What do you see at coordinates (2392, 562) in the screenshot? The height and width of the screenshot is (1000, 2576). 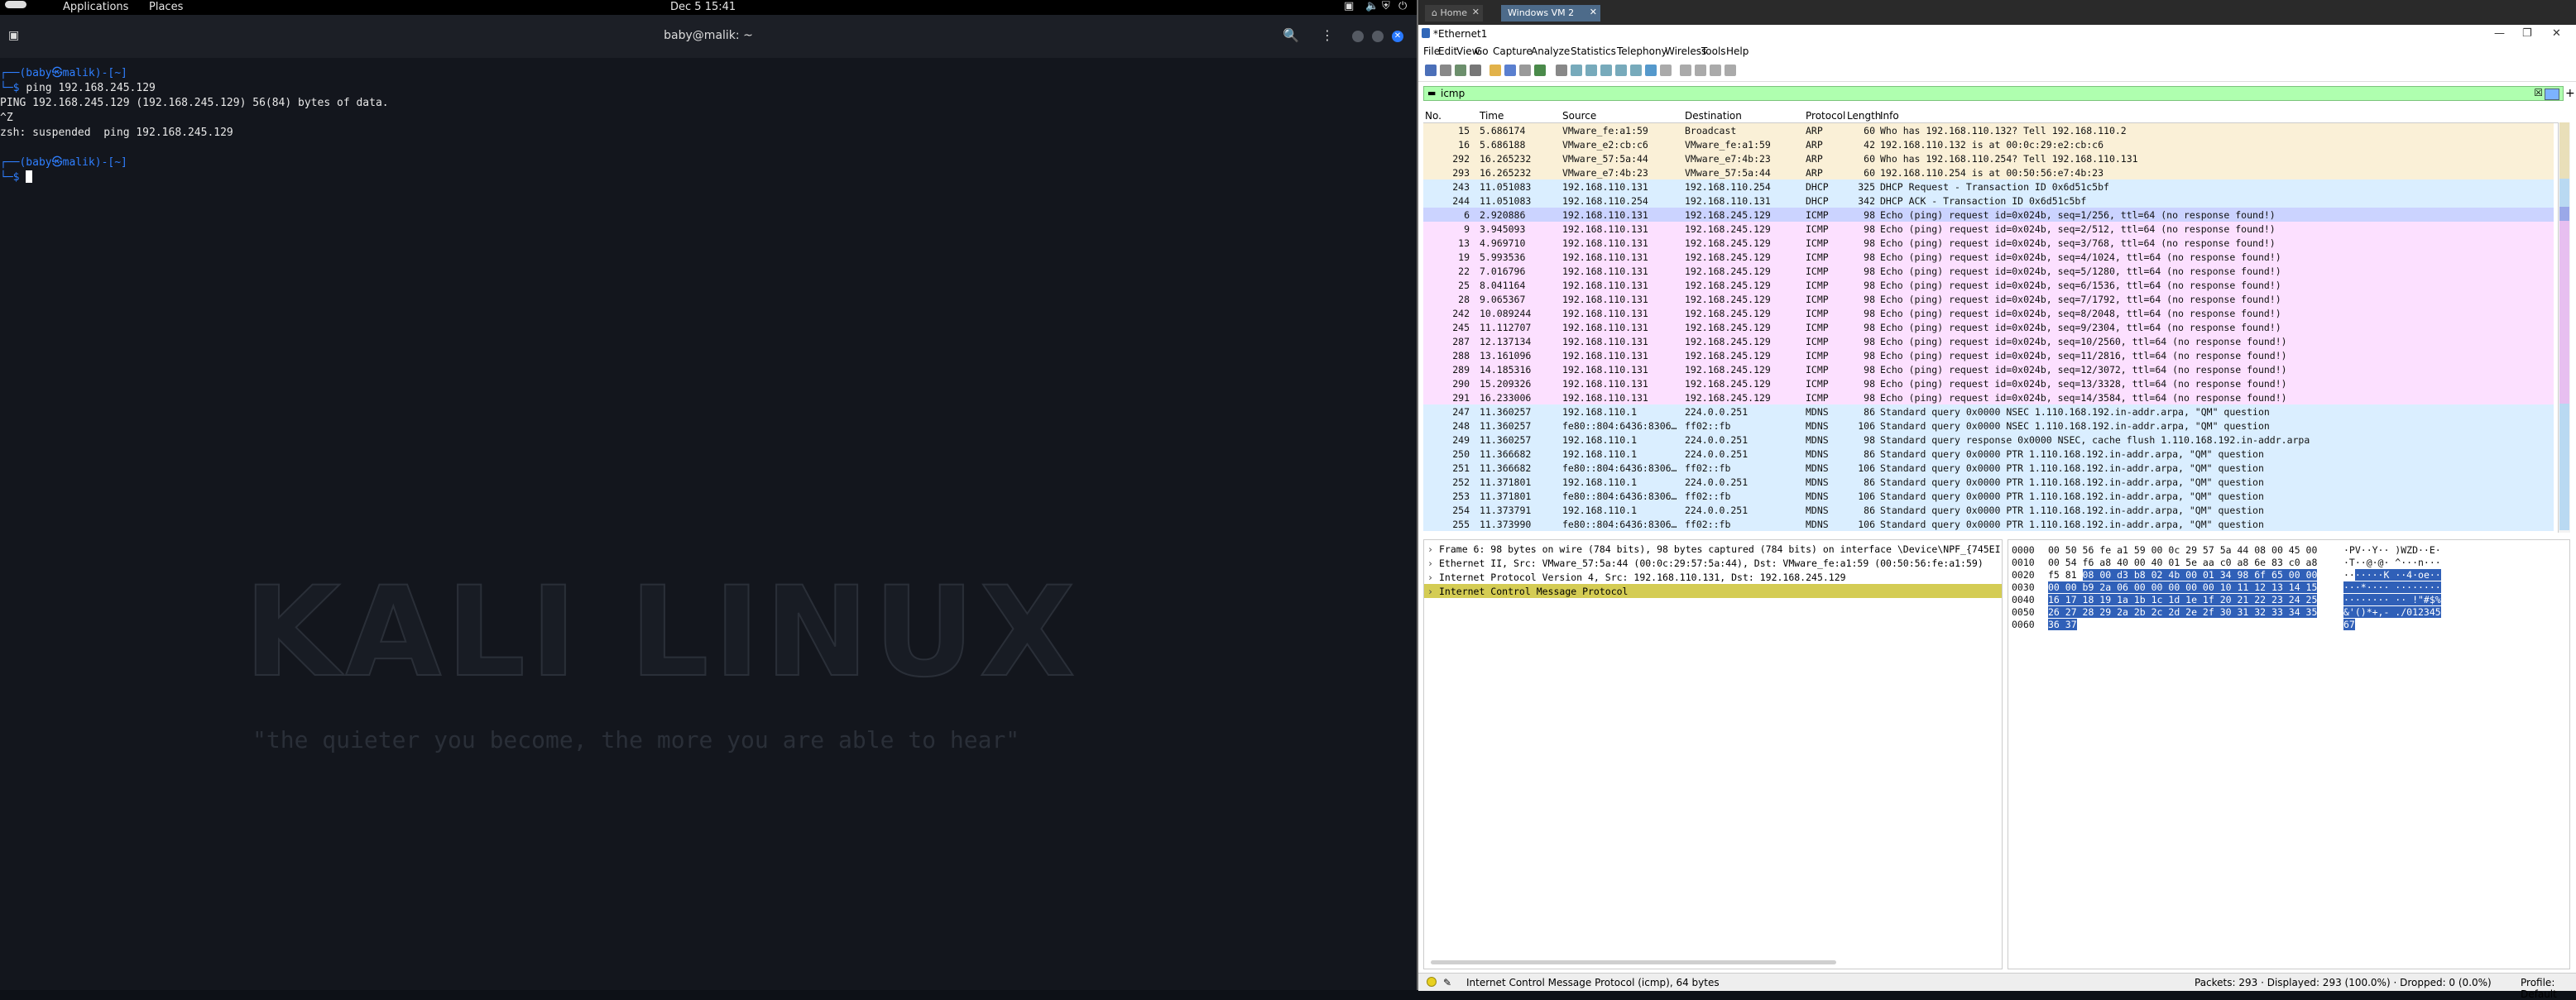 I see `bytes-ascii: ·T··@·@· ^···n···` at bounding box center [2392, 562].